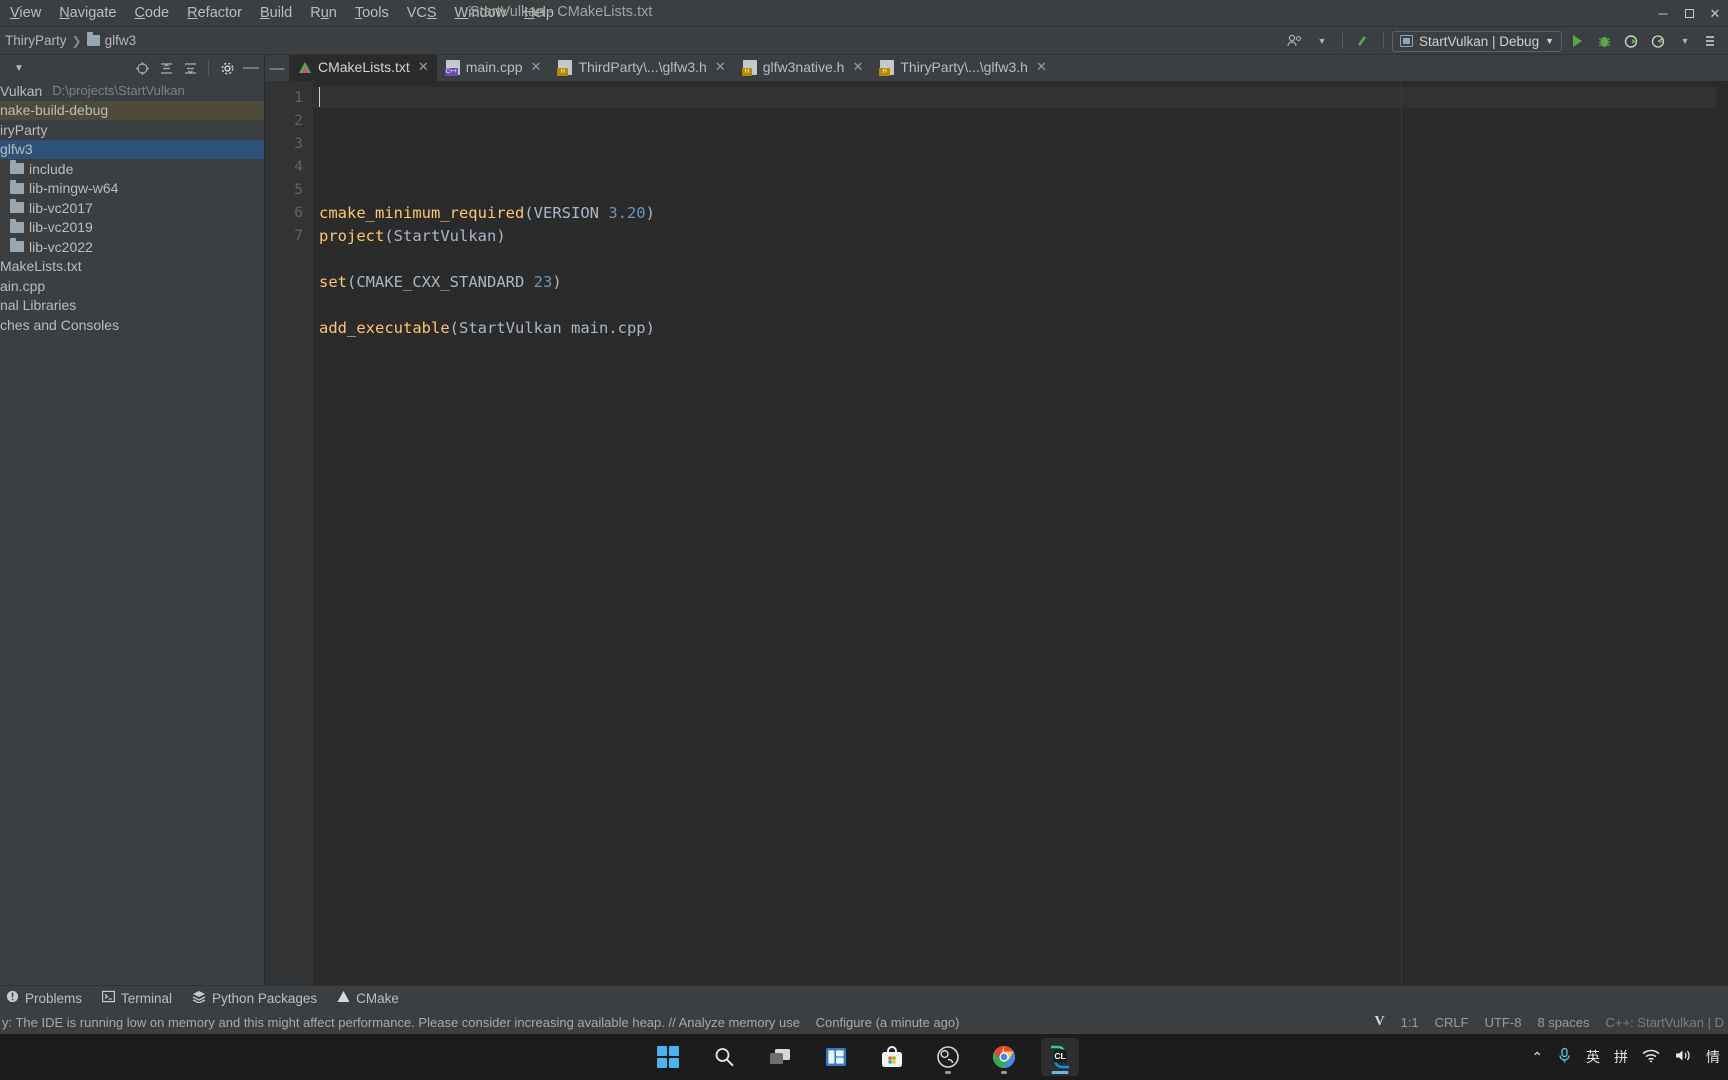 This screenshot has width=1728, height=1080. Describe the element at coordinates (121, 40) in the screenshot. I see `breadcrumb-item-1: glfw3` at that location.